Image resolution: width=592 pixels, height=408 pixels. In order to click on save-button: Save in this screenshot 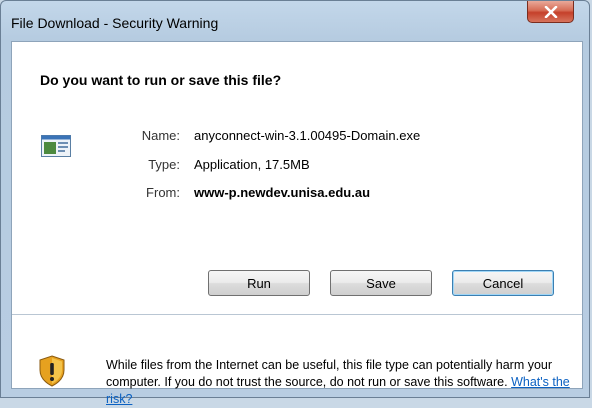, I will do `click(381, 283)`.